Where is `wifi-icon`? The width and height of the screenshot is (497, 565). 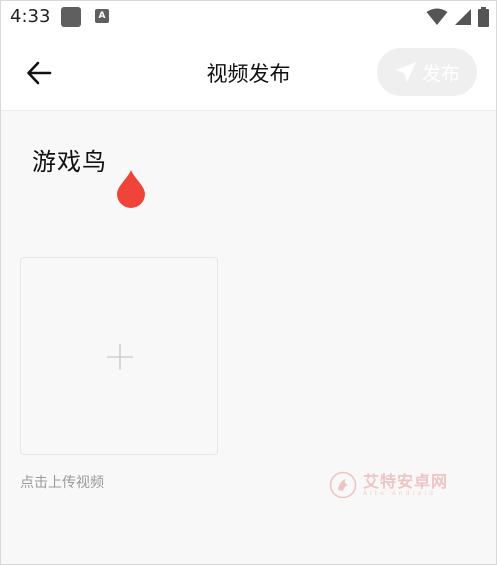 wifi-icon is located at coordinates (437, 16).